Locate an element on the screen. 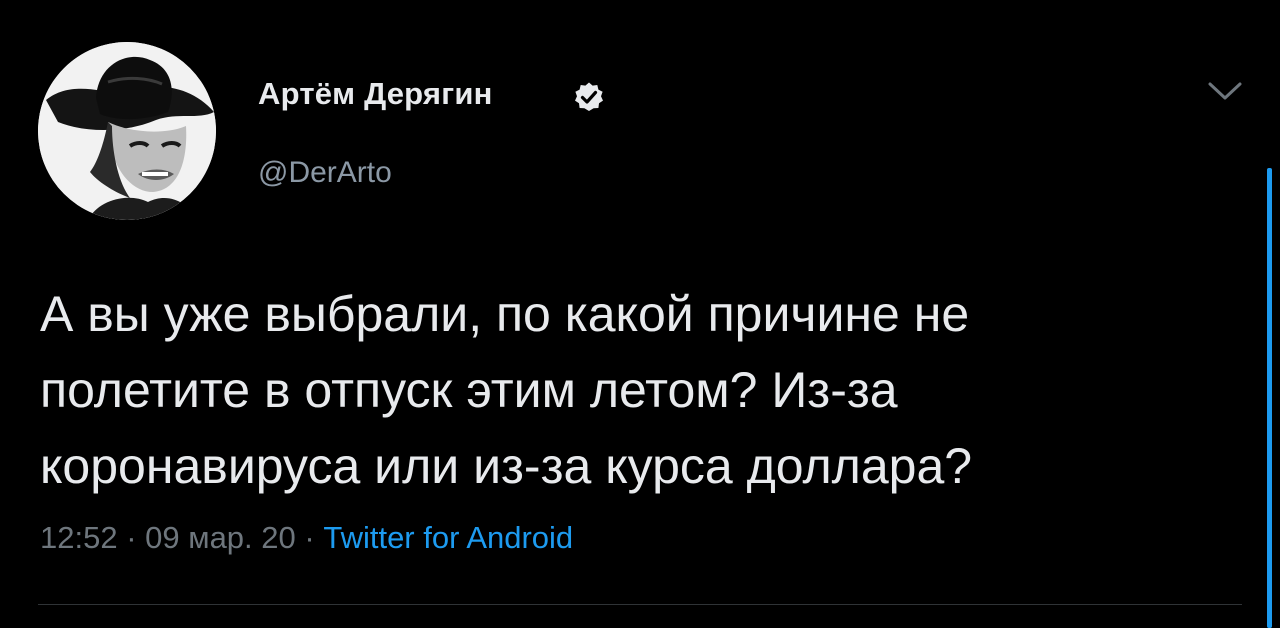 The height and width of the screenshot is (628, 1280). tweet-meta: 12:52 · 09 мар. 20 · Twitter for Android is located at coordinates (306, 538).